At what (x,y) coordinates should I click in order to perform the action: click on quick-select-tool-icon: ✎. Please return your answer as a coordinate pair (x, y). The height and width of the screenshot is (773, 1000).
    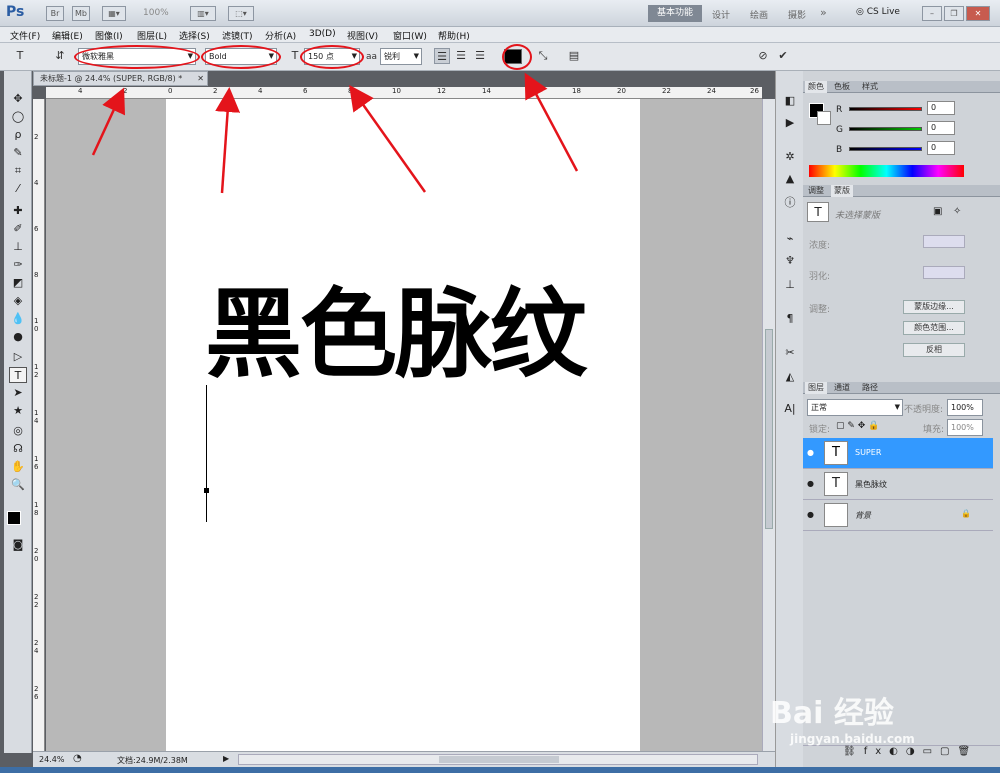
    Looking at the image, I should click on (18, 153).